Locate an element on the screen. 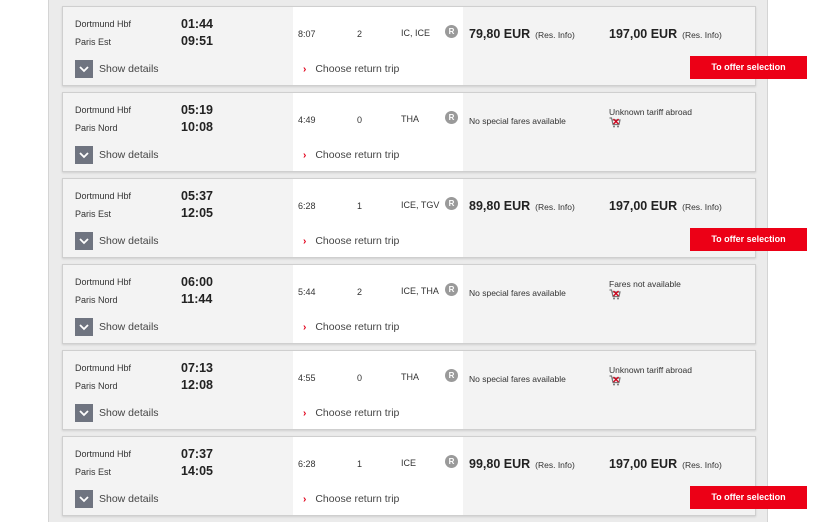 This screenshot has width=820, height=522. flex-fare-cell: Fares not available is located at coordinates (680, 304).